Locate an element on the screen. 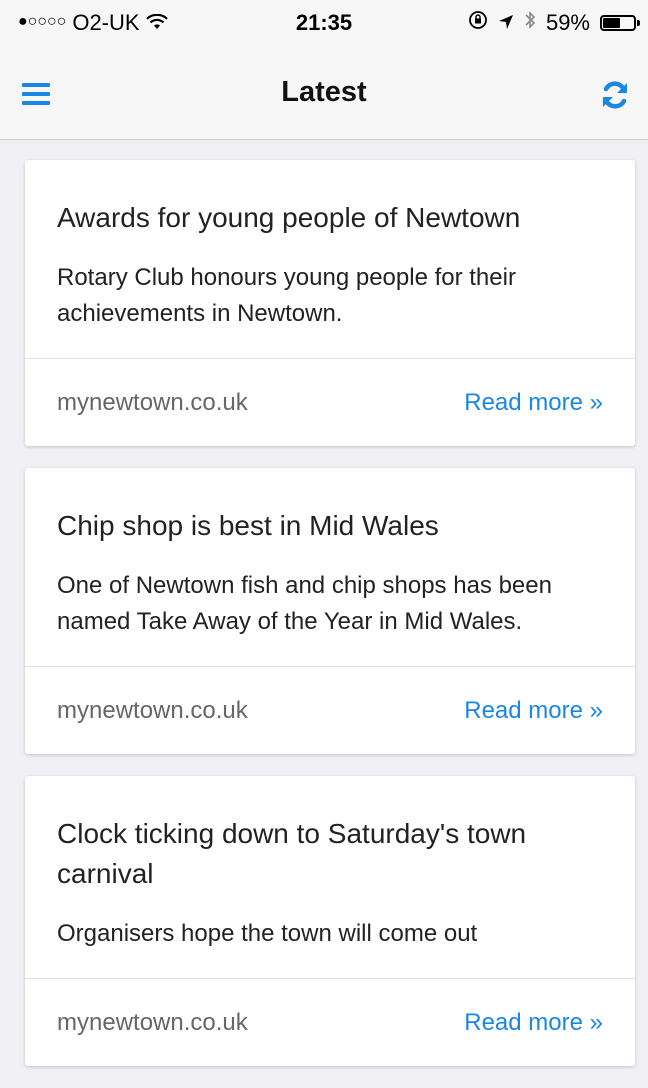  battery-icon is located at coordinates (620, 23).